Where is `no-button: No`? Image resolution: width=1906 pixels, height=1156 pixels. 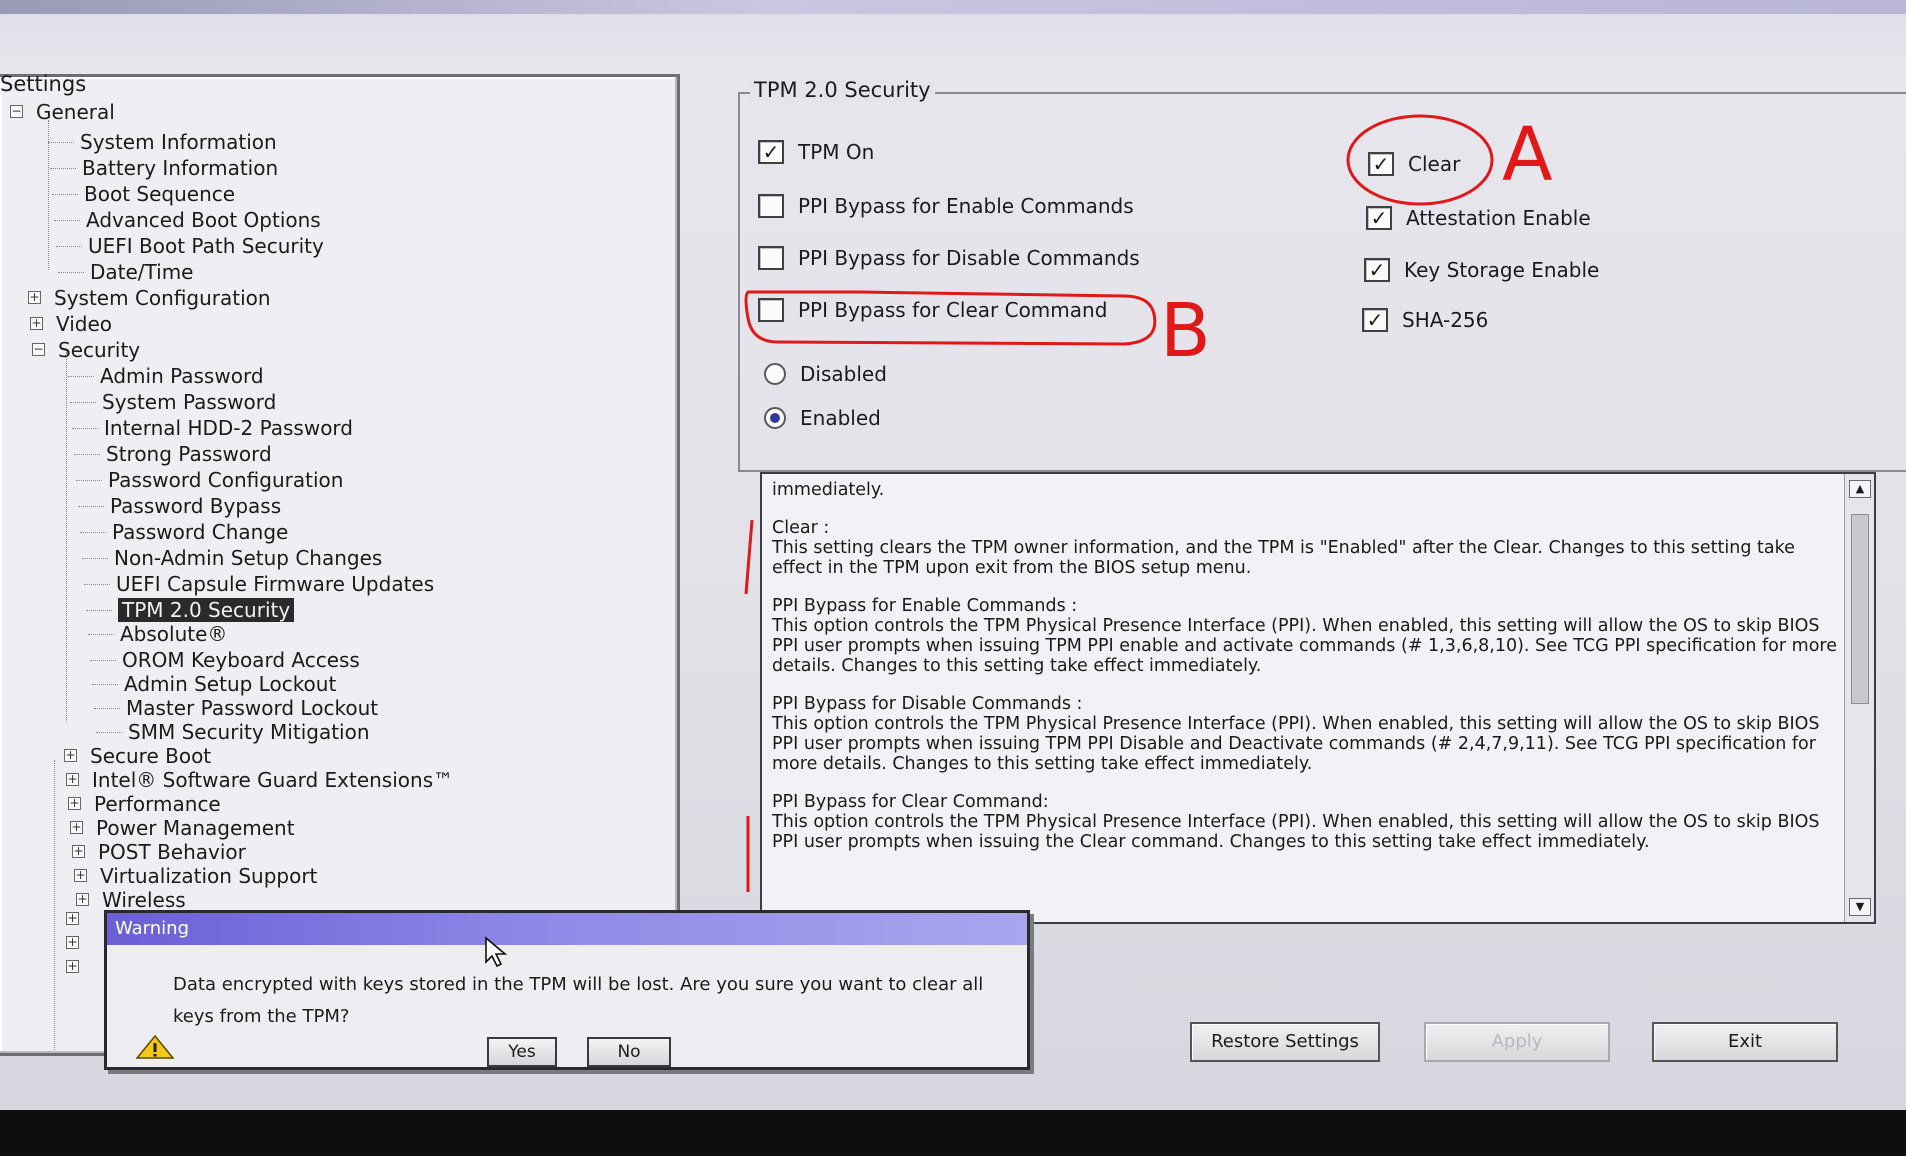
no-button: No is located at coordinates (629, 1052).